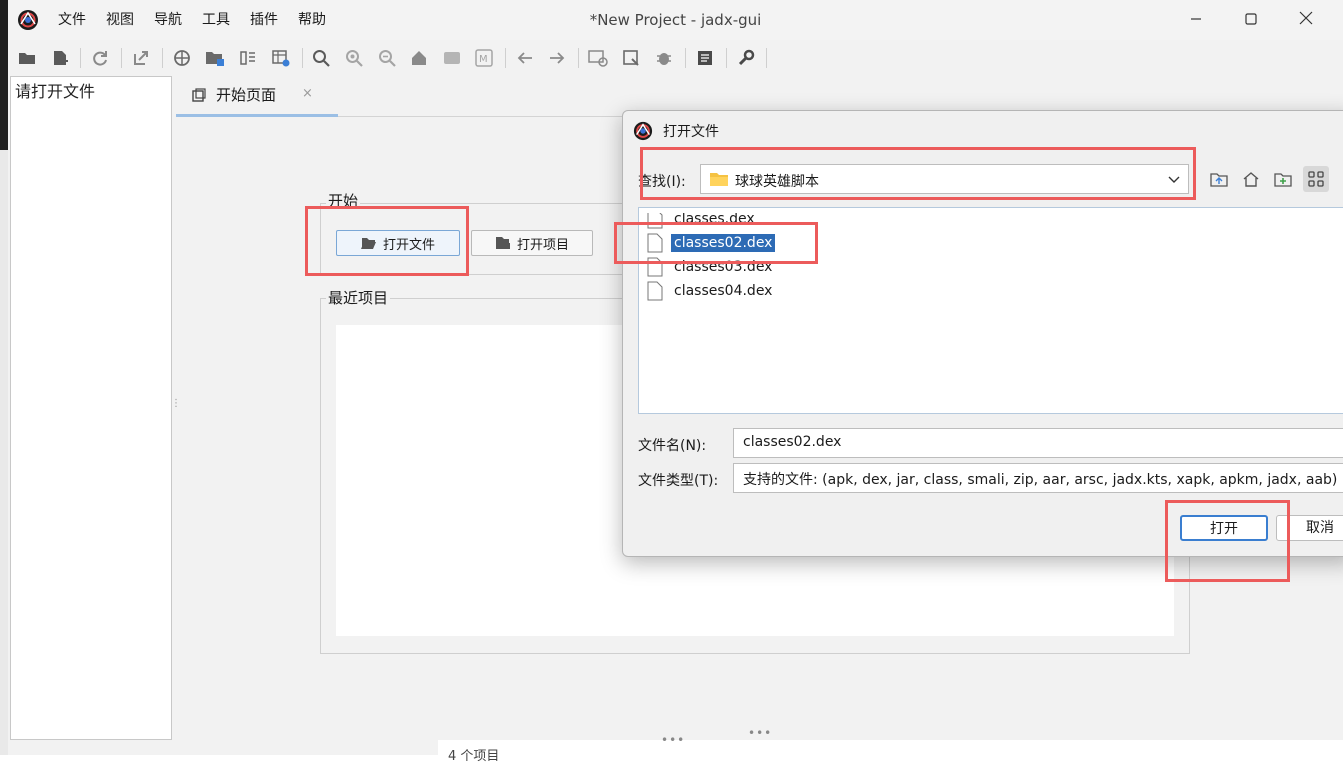 The width and height of the screenshot is (1343, 764). Describe the element at coordinates (60, 58) in the screenshot. I see `add-files-icon` at that location.